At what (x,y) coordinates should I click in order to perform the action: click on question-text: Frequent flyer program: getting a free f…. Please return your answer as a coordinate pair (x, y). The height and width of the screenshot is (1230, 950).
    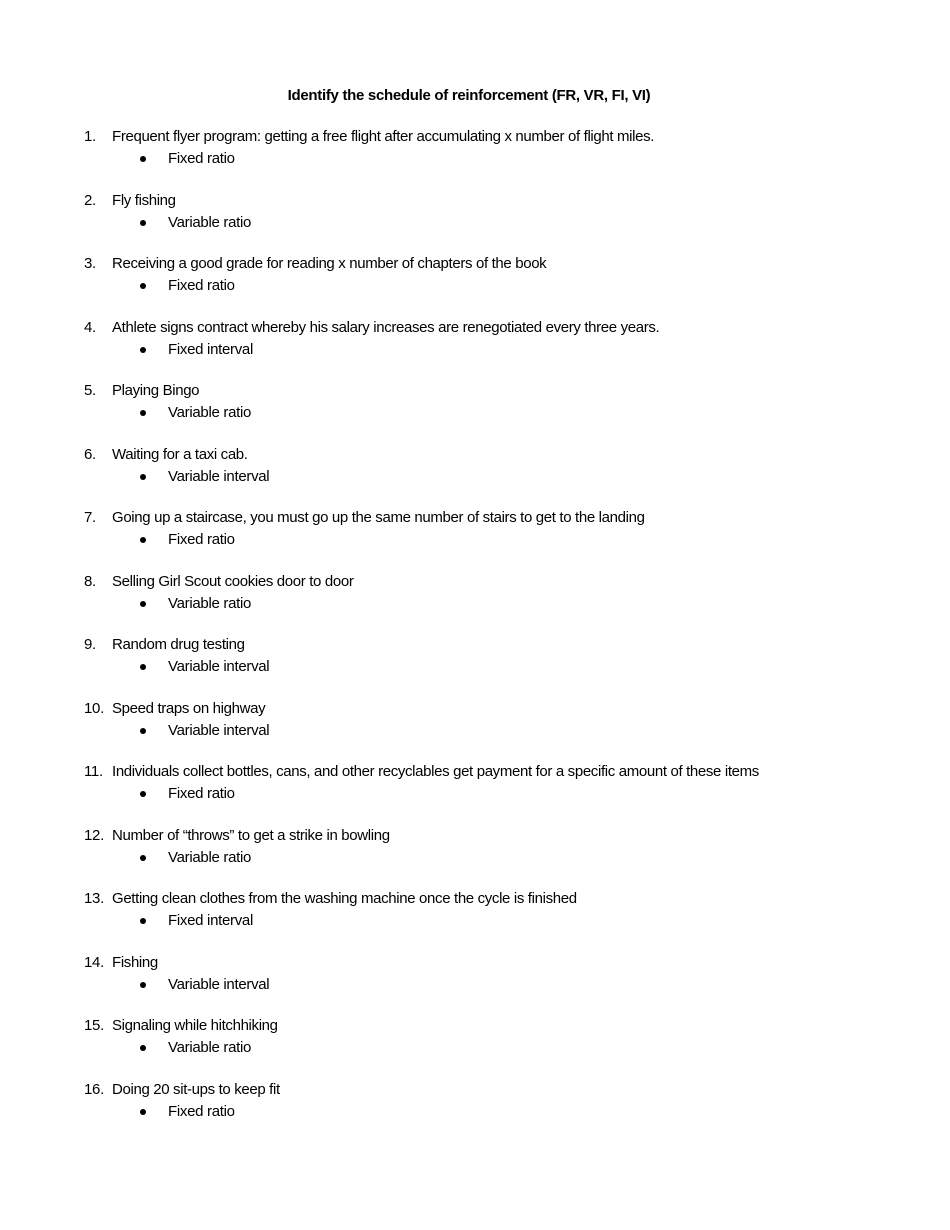
    Looking at the image, I should click on (383, 136).